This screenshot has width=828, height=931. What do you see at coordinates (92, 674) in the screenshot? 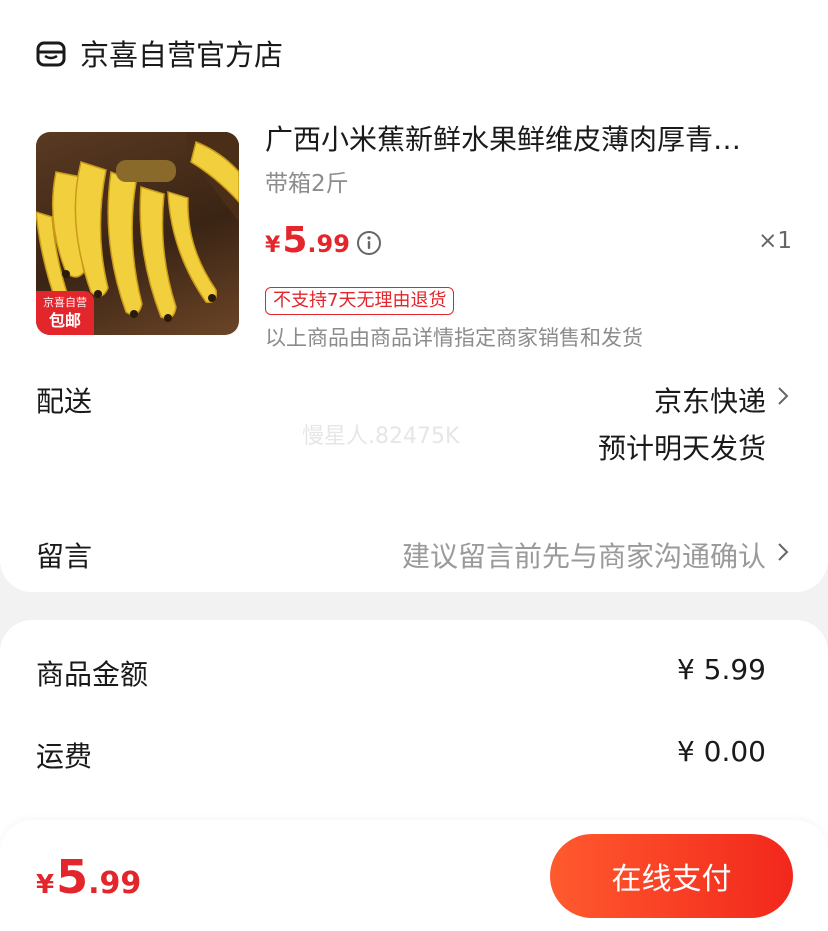
I see `goods-amount-label: 商品金额` at bounding box center [92, 674].